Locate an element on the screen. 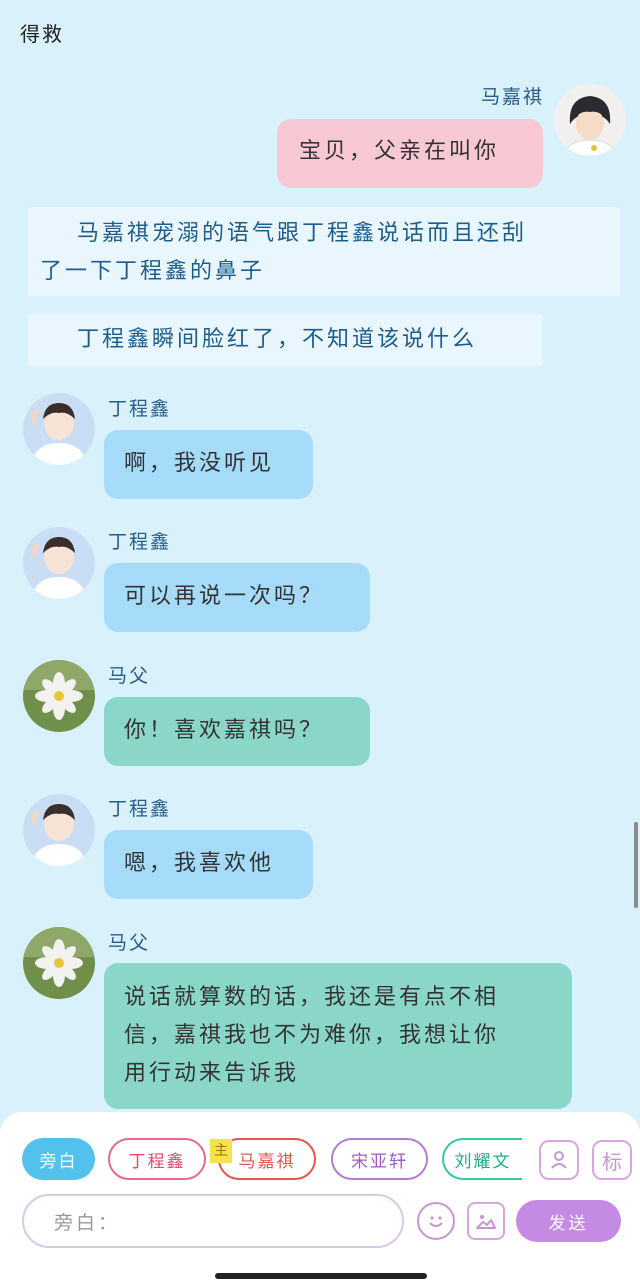 This screenshot has height=1283, width=640. narration-block: 丁程鑫瞬间脸红了，不知道该说什么 is located at coordinates (285, 340).